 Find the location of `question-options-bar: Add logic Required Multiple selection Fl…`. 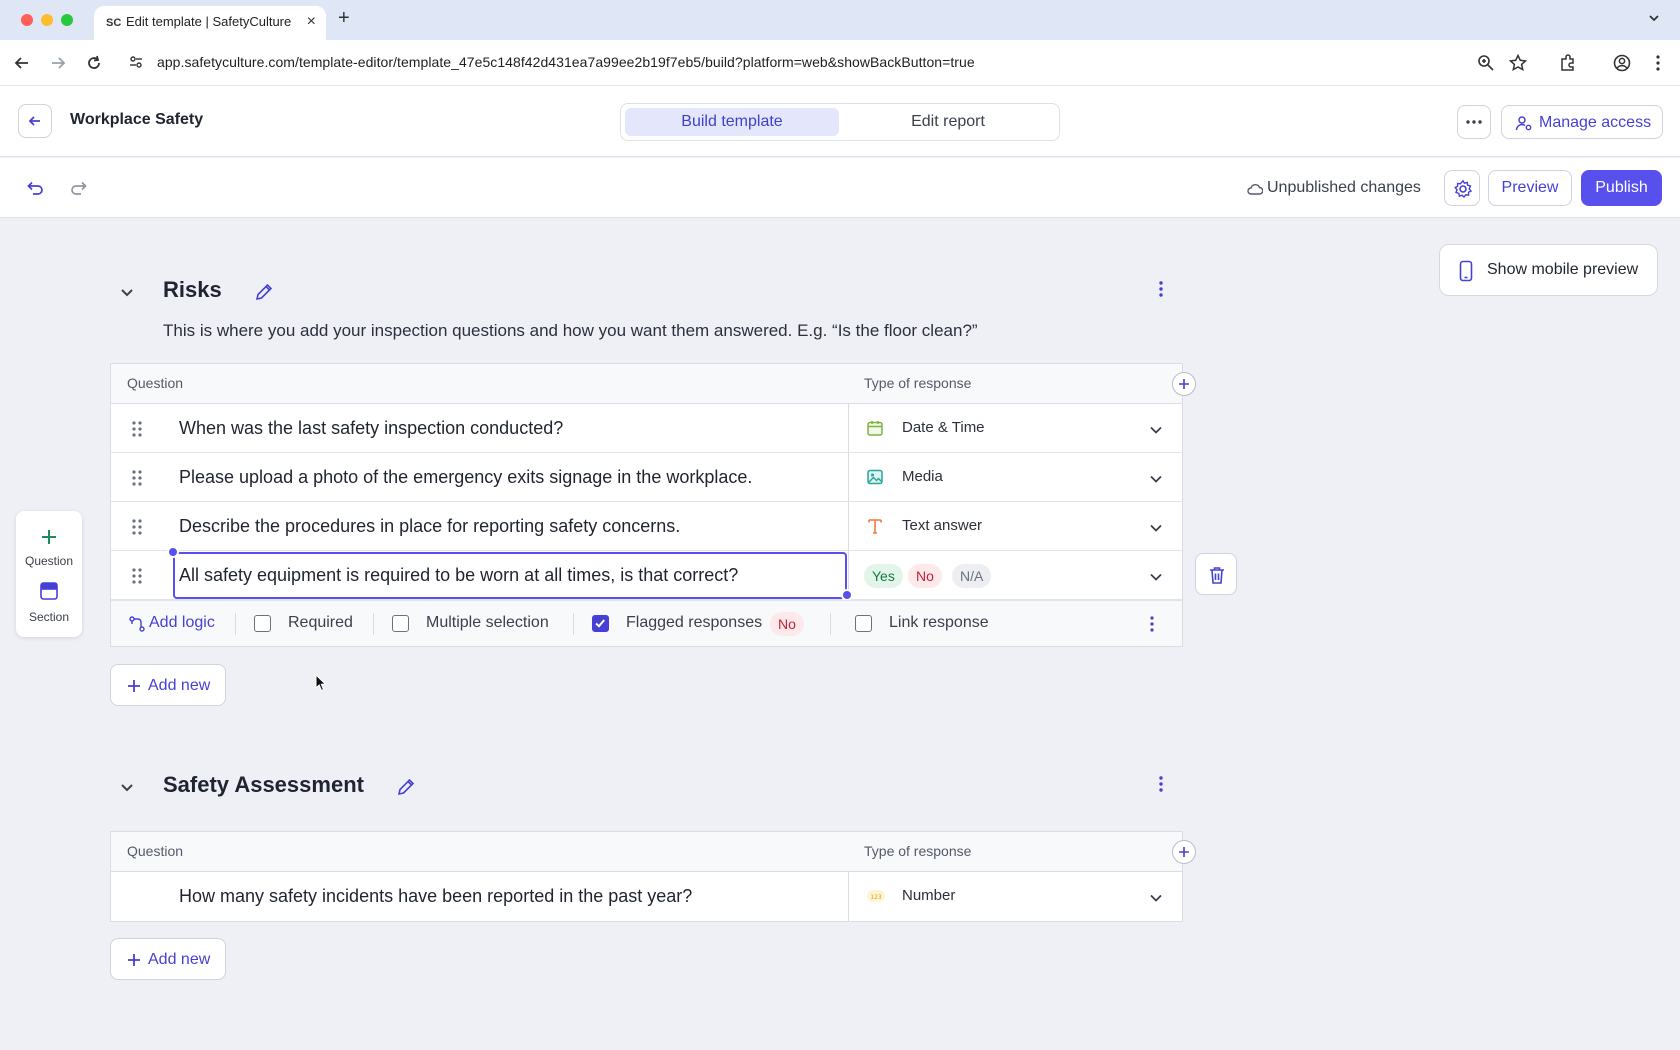

question-options-bar: Add logic Required Multiple selection Fl… is located at coordinates (646, 623).